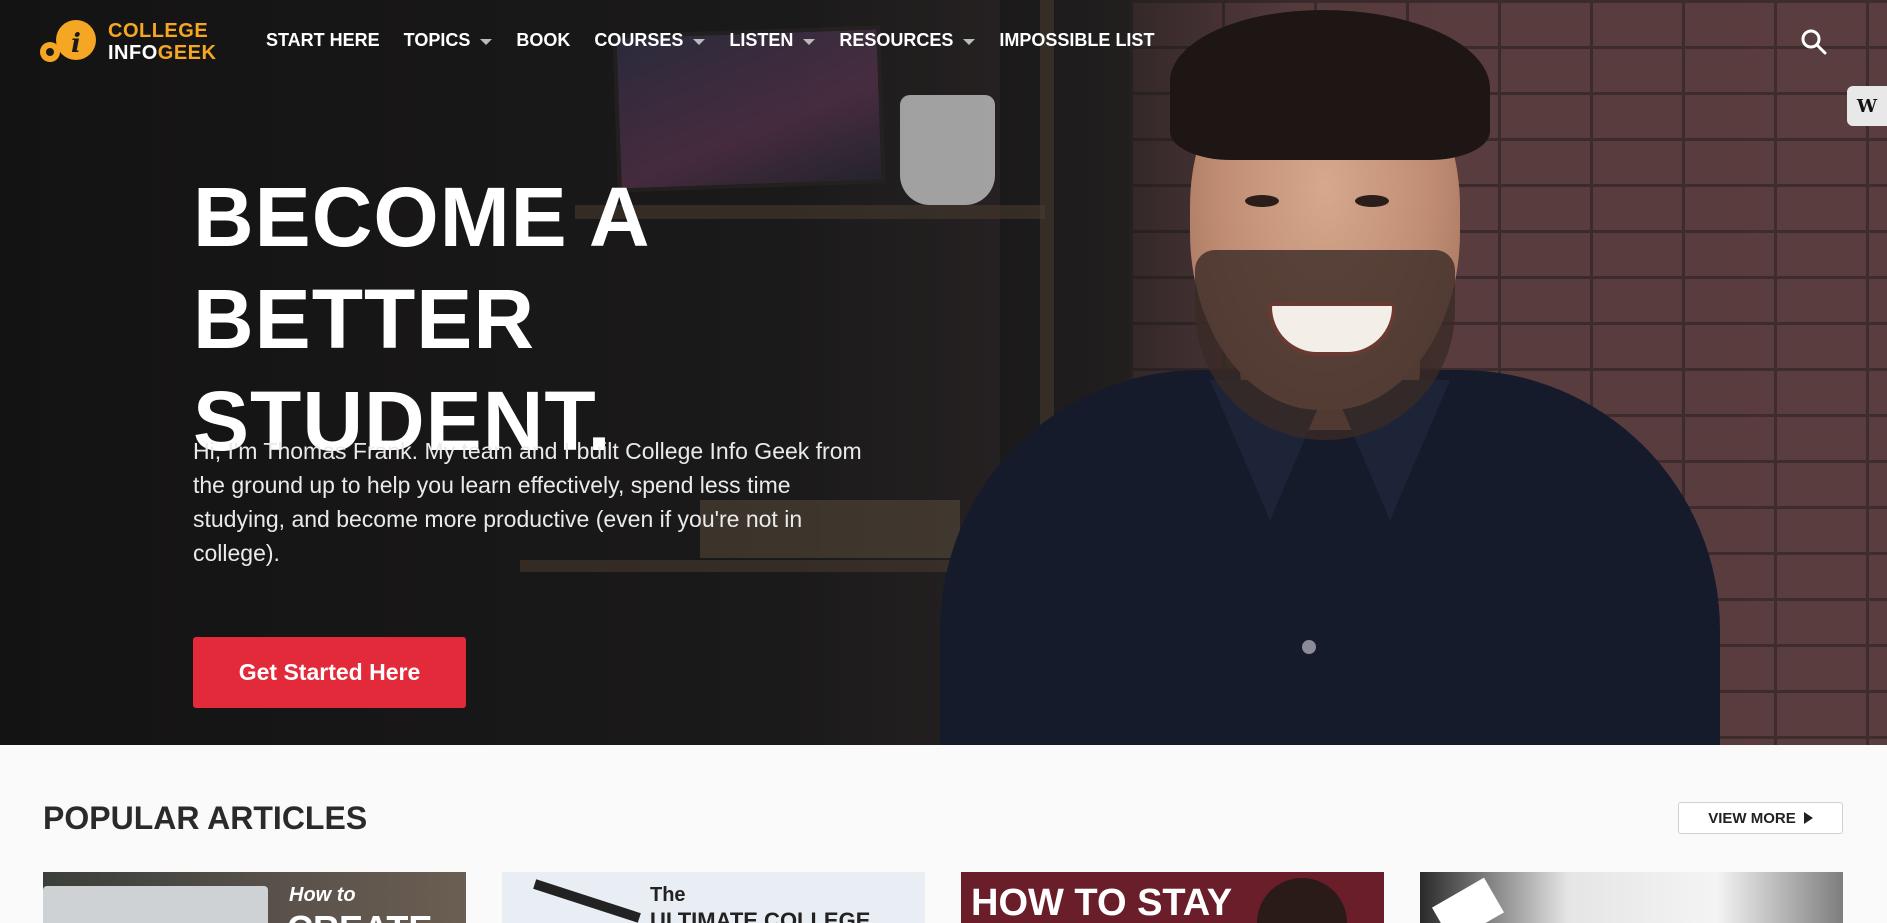  What do you see at coordinates (587, 901) in the screenshot?
I see `pen-illustration` at bounding box center [587, 901].